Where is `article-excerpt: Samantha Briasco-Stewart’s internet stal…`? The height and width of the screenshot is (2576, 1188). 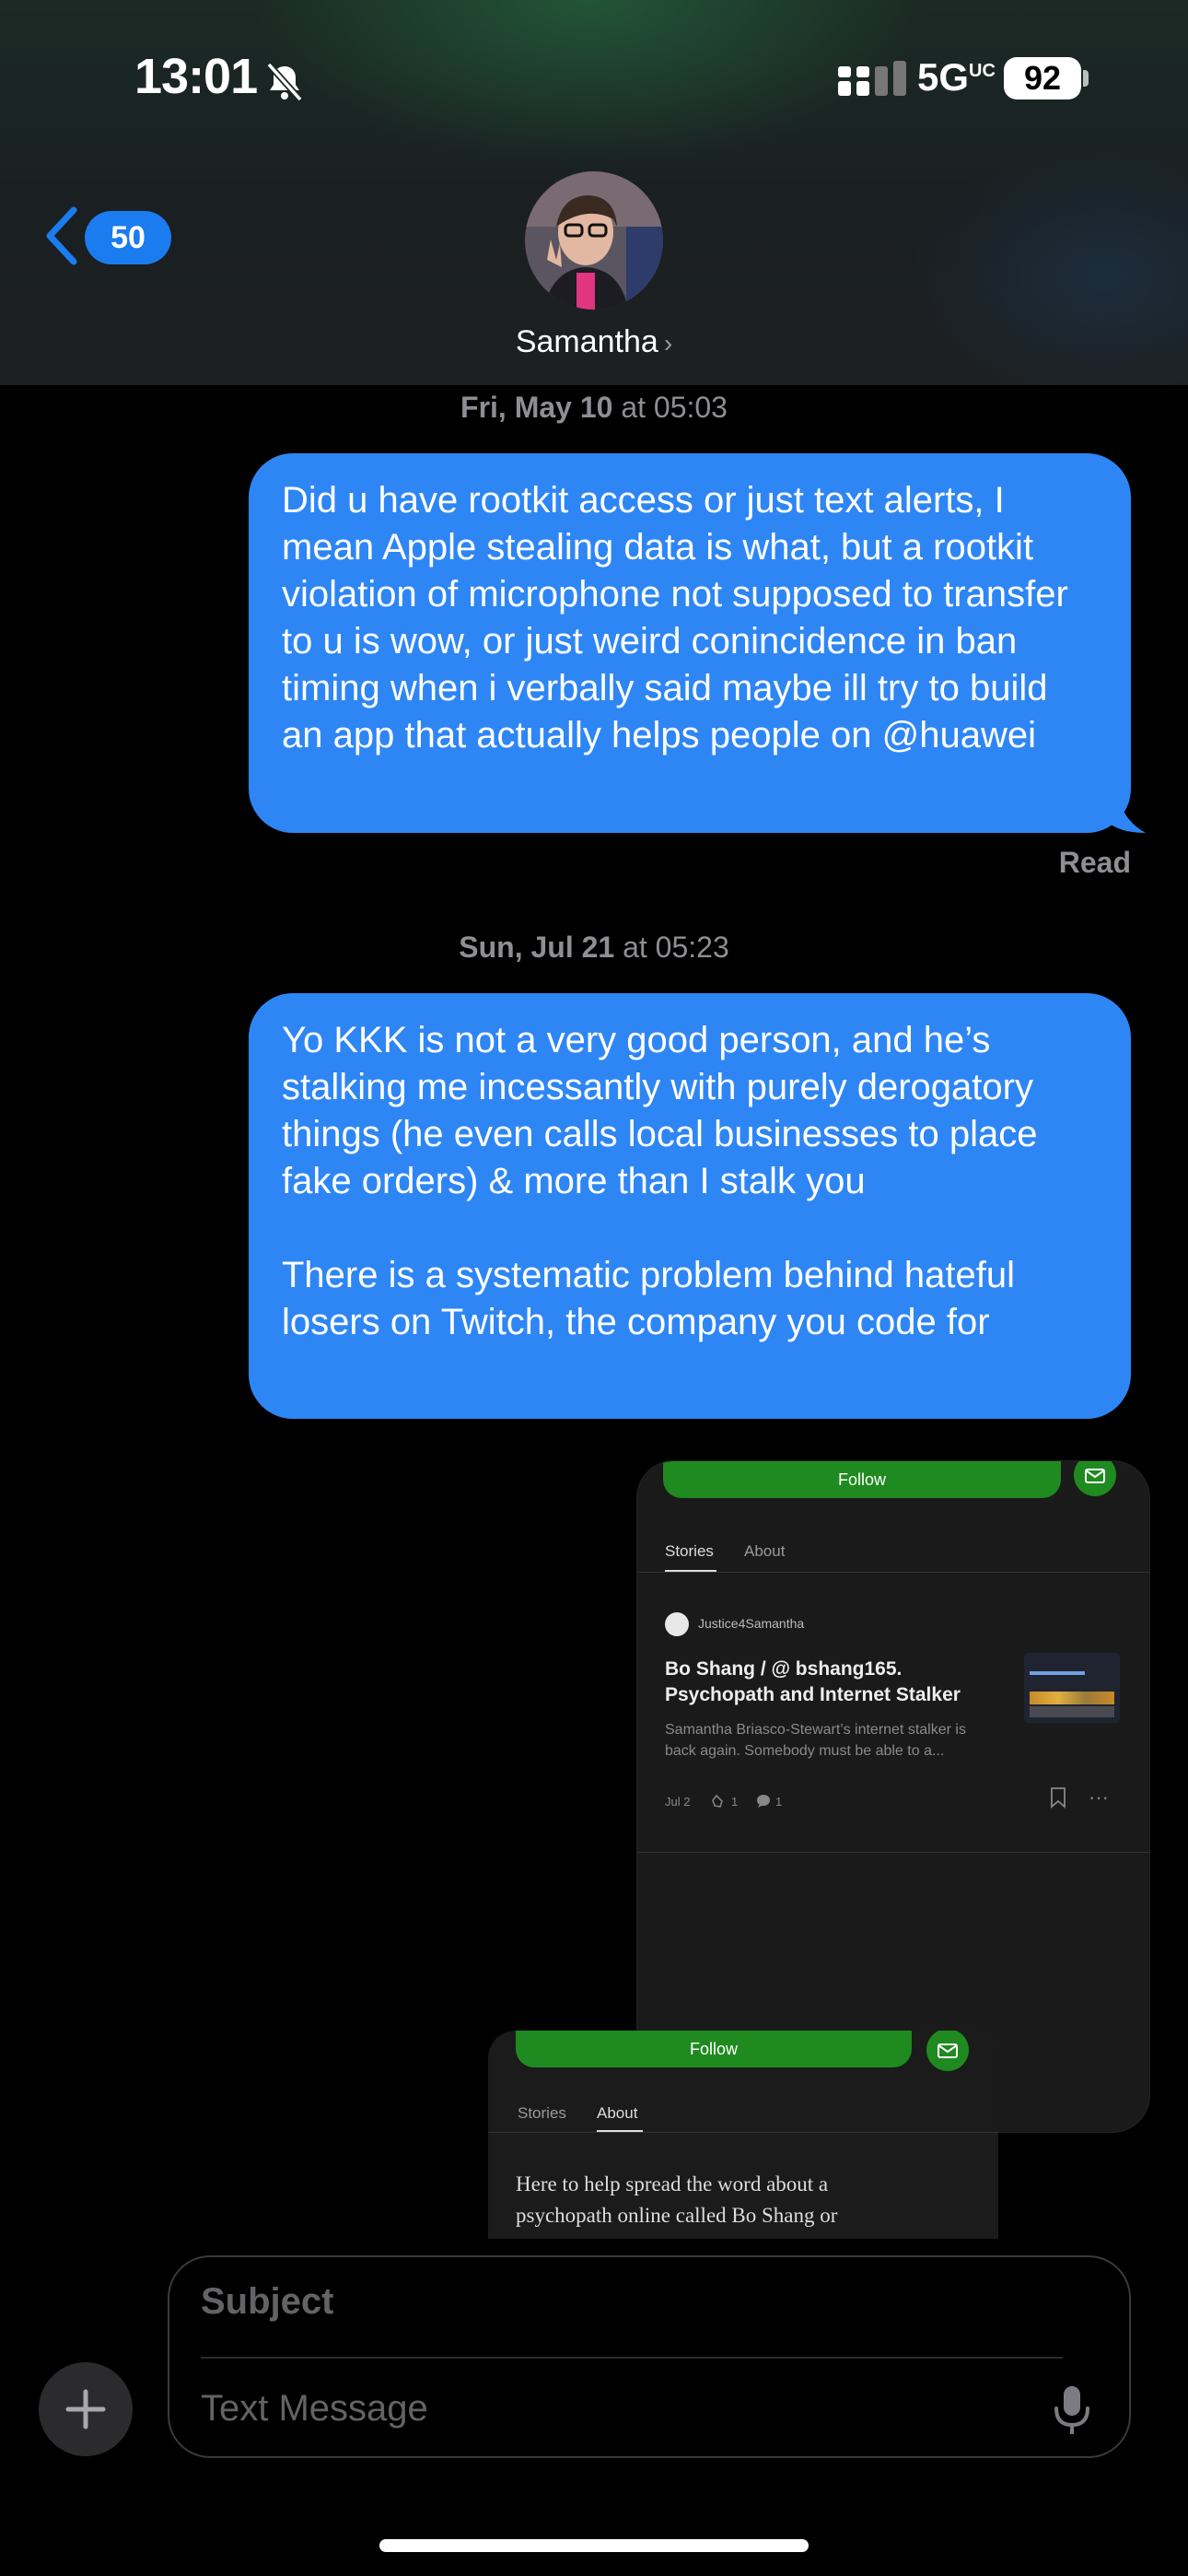 article-excerpt: Samantha Briasco-Stewart’s internet stal… is located at coordinates (815, 1740).